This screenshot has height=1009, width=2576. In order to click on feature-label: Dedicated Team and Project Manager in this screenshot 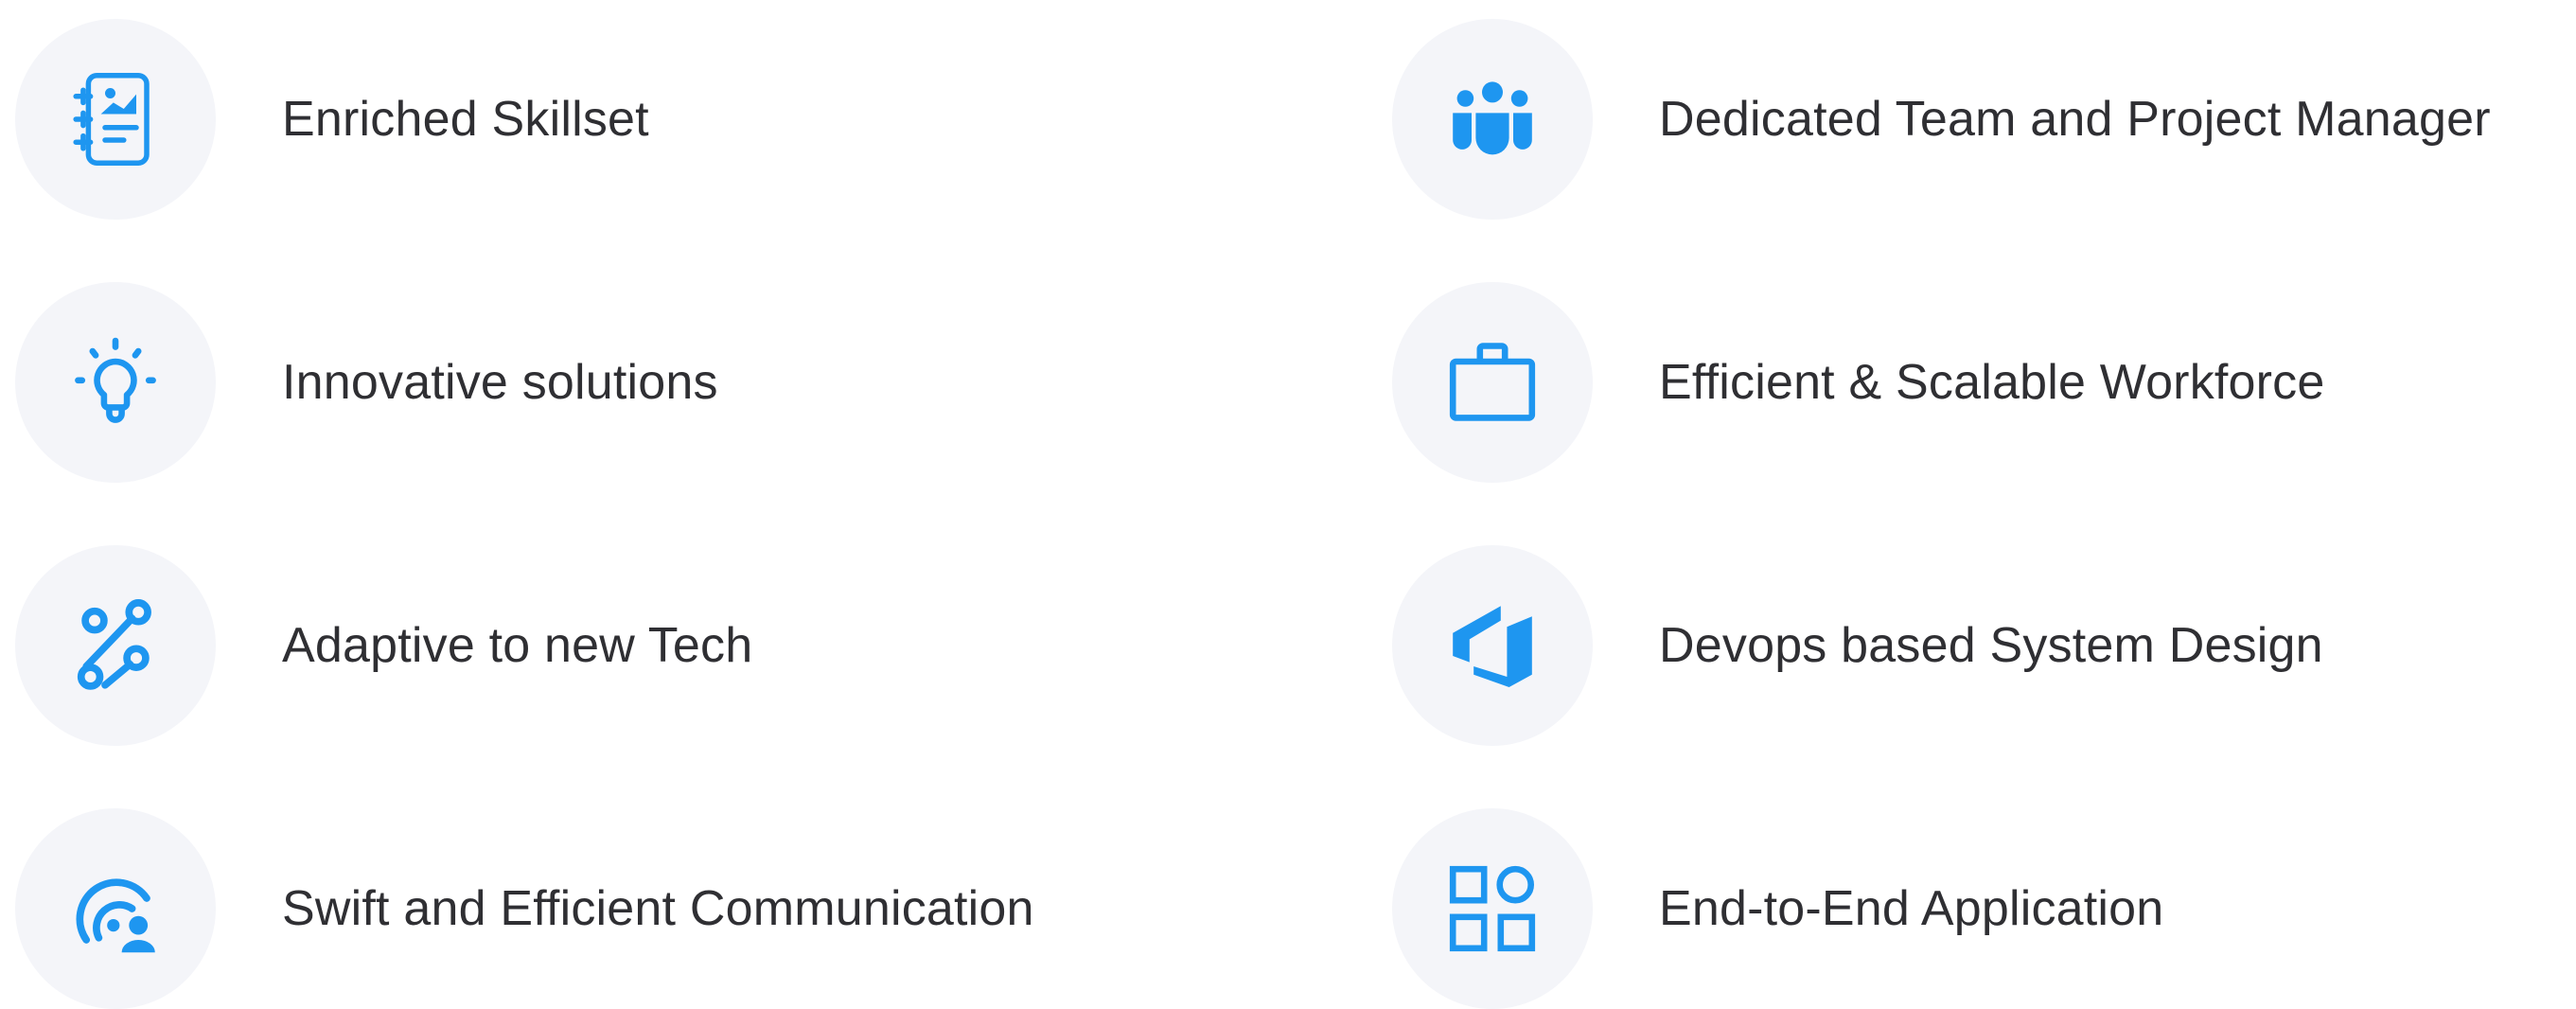, I will do `click(2075, 119)`.